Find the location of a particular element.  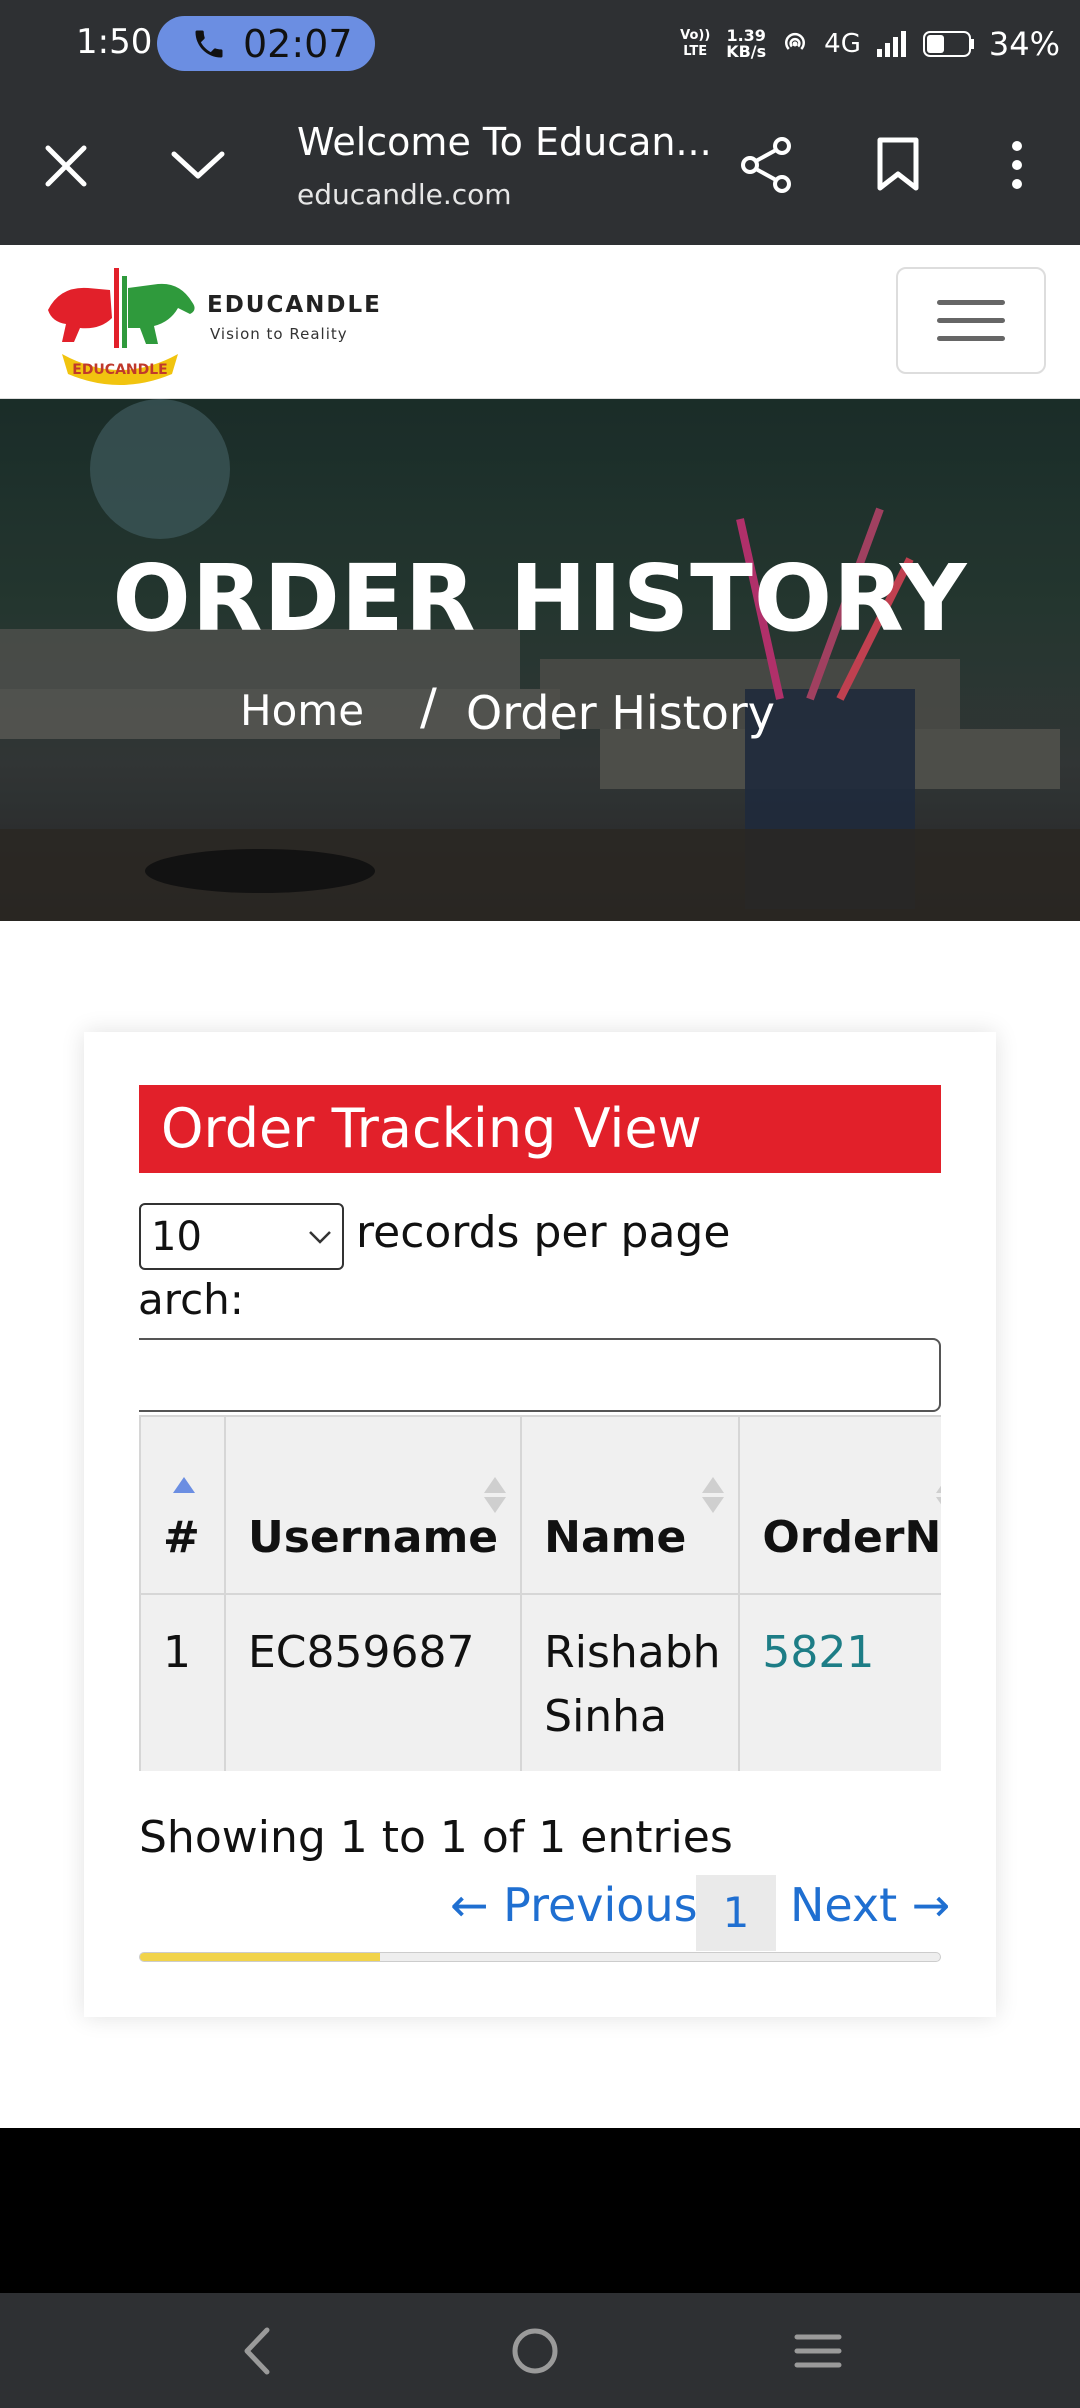

battery-percent: 34% is located at coordinates (1024, 44).